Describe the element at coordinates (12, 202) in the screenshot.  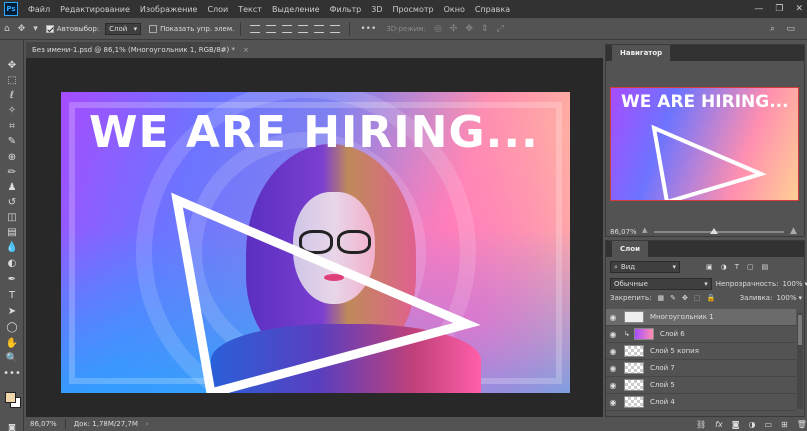
I see `history-brush-icon: ↺` at that location.